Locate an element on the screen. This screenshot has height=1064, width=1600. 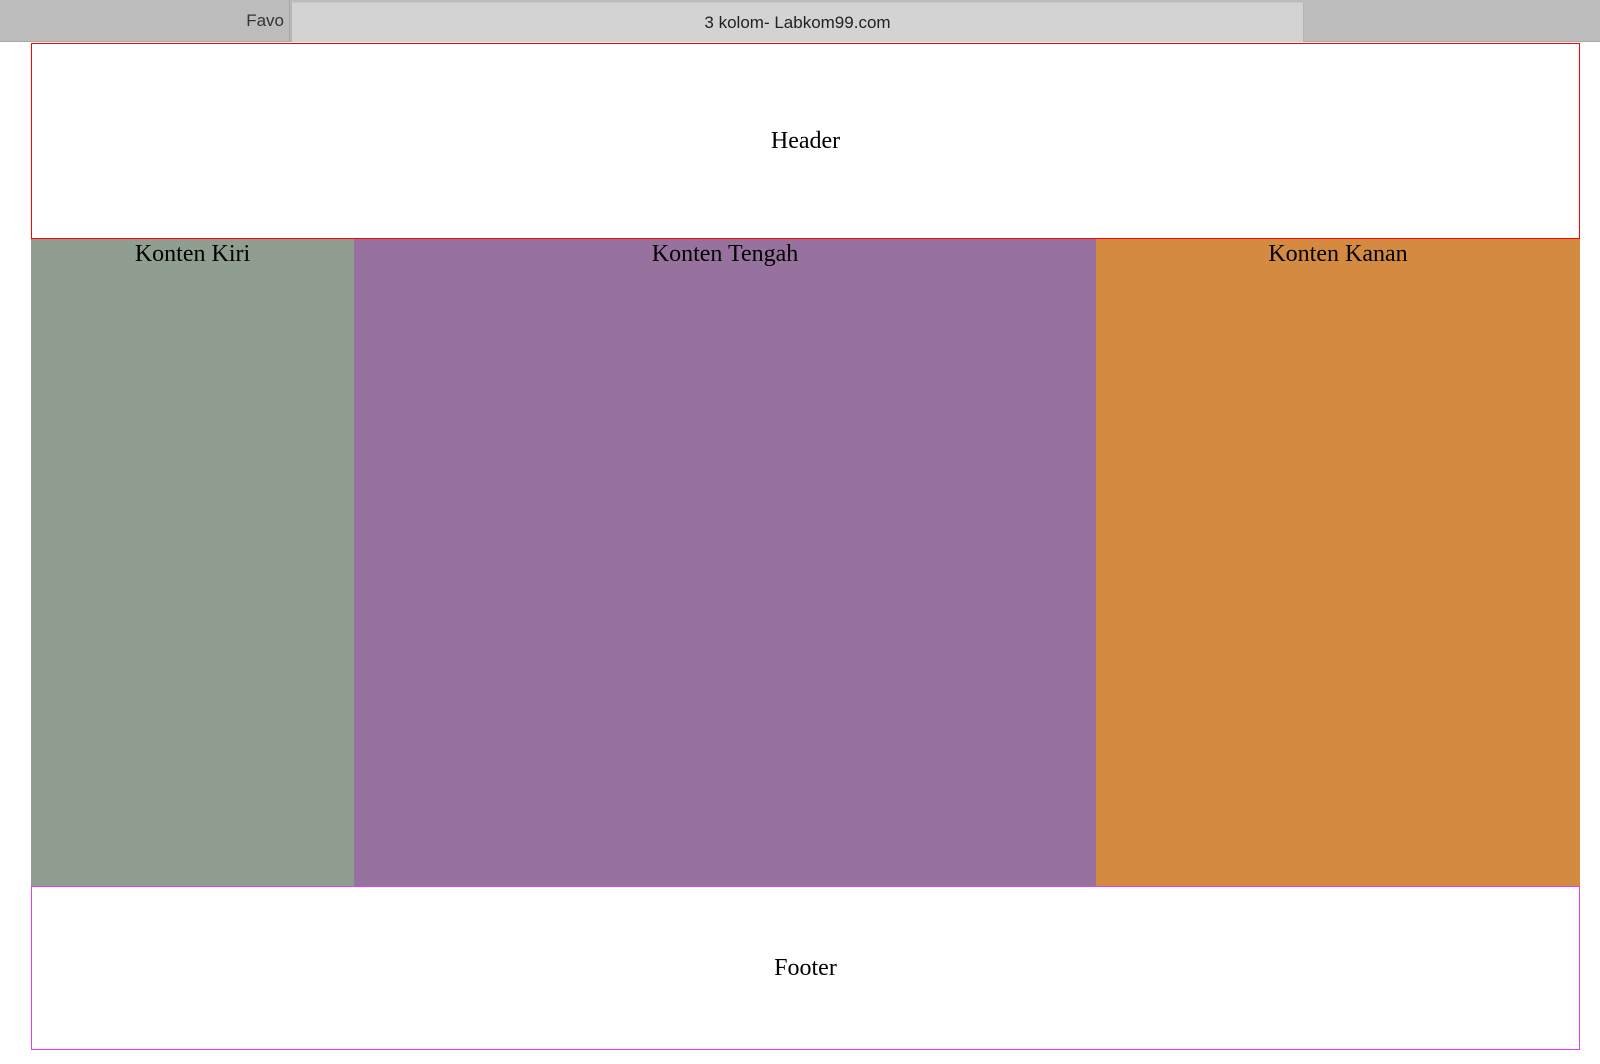
page-footer-label: Footer is located at coordinates (805, 967).